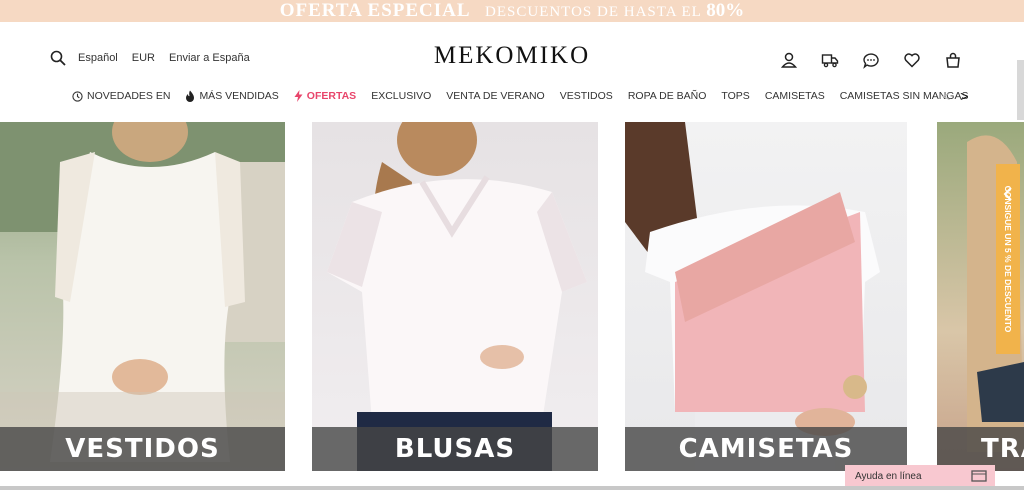  What do you see at coordinates (129, 96) in the screenshot?
I see `nav-item-label: NOVEDADES EN` at bounding box center [129, 96].